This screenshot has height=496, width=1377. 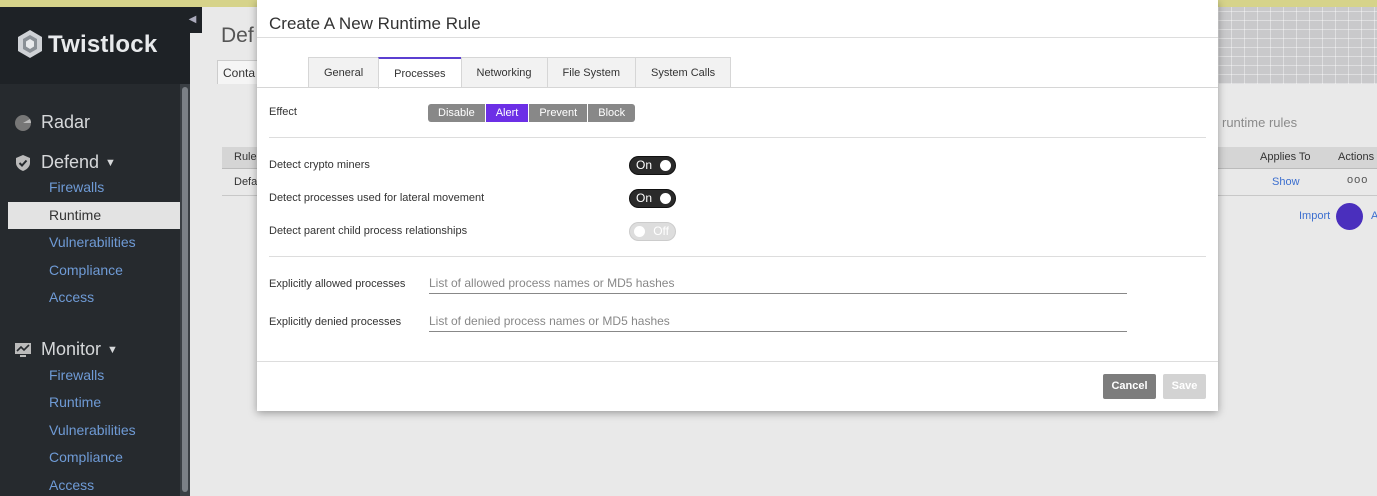 I want to click on effect-prevent-button: Prevent, so click(x=559, y=113).